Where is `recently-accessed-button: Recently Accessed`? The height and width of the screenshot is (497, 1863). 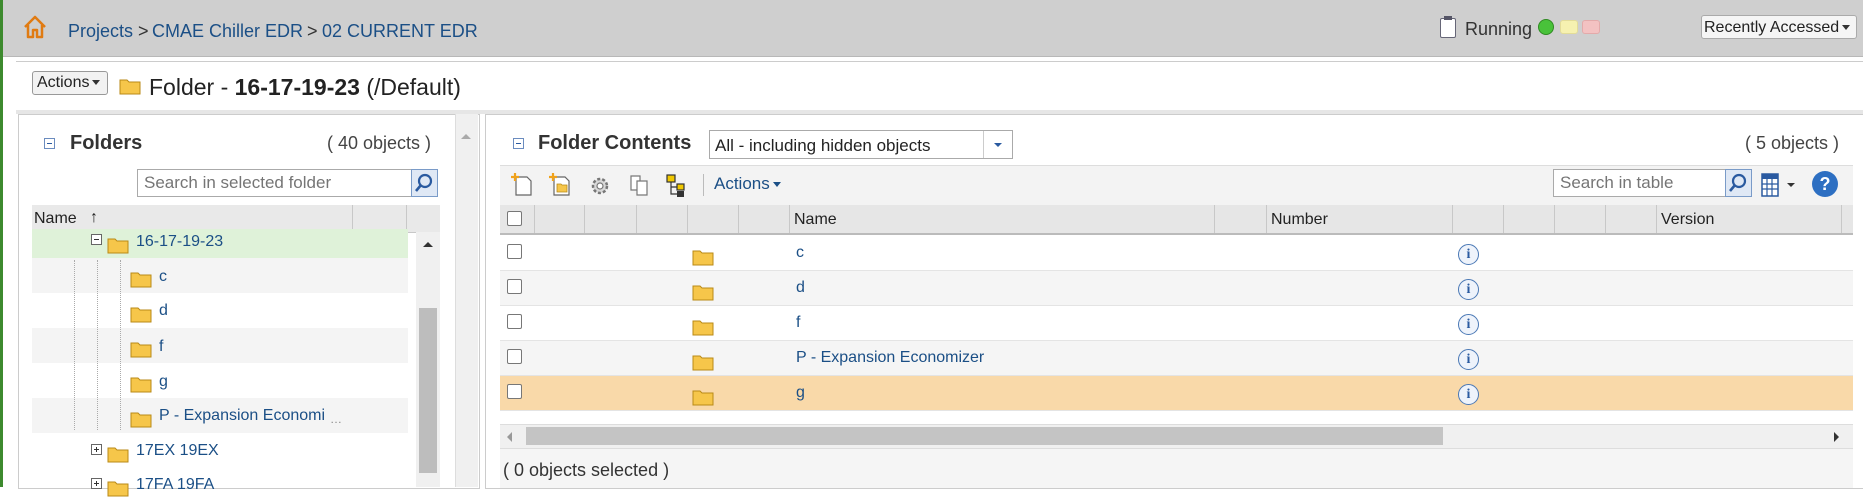 recently-accessed-button: Recently Accessed is located at coordinates (1779, 27).